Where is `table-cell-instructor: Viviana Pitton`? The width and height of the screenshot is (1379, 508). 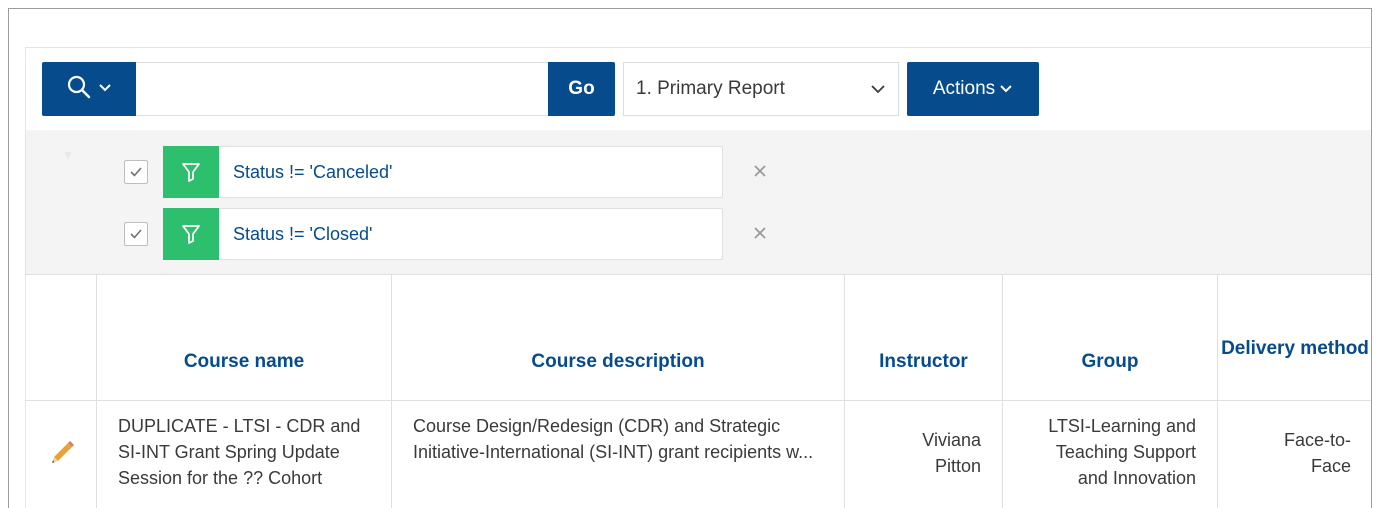 table-cell-instructor: Viviana Pitton is located at coordinates (924, 454).